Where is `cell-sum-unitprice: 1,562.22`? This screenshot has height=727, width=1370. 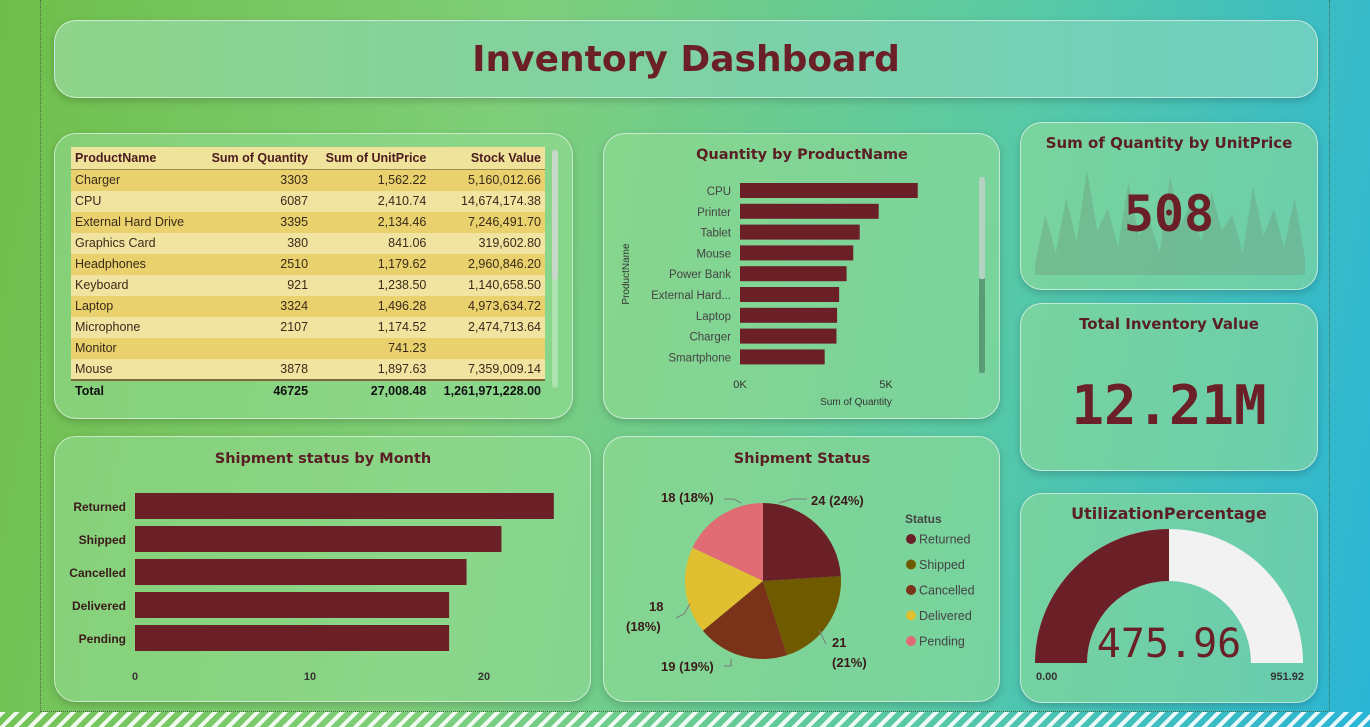
cell-sum-unitprice: 1,562.22 is located at coordinates (371, 180).